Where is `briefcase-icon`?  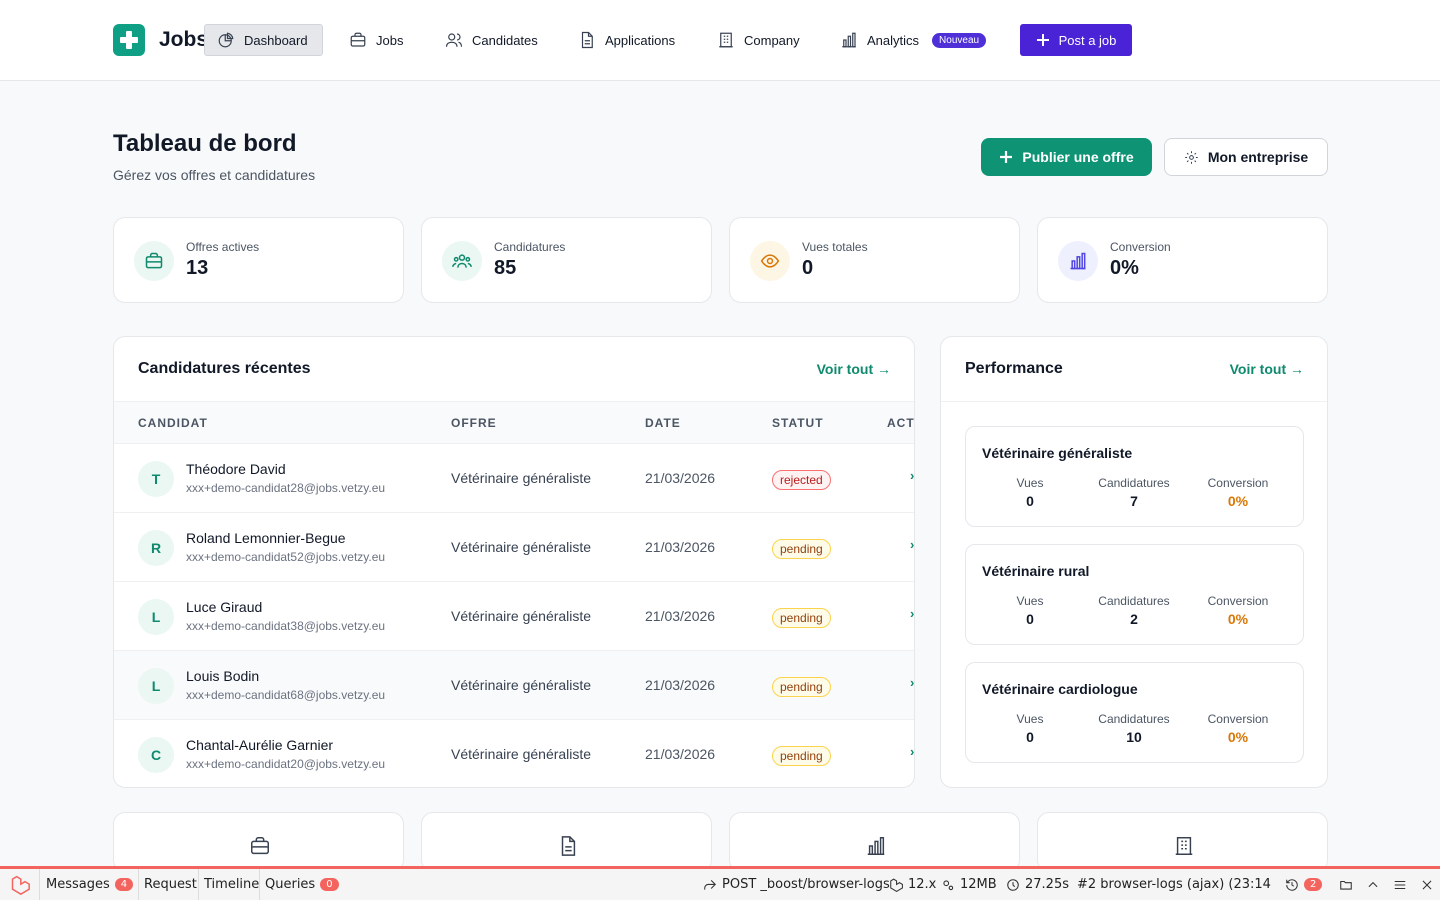 briefcase-icon is located at coordinates (154, 260).